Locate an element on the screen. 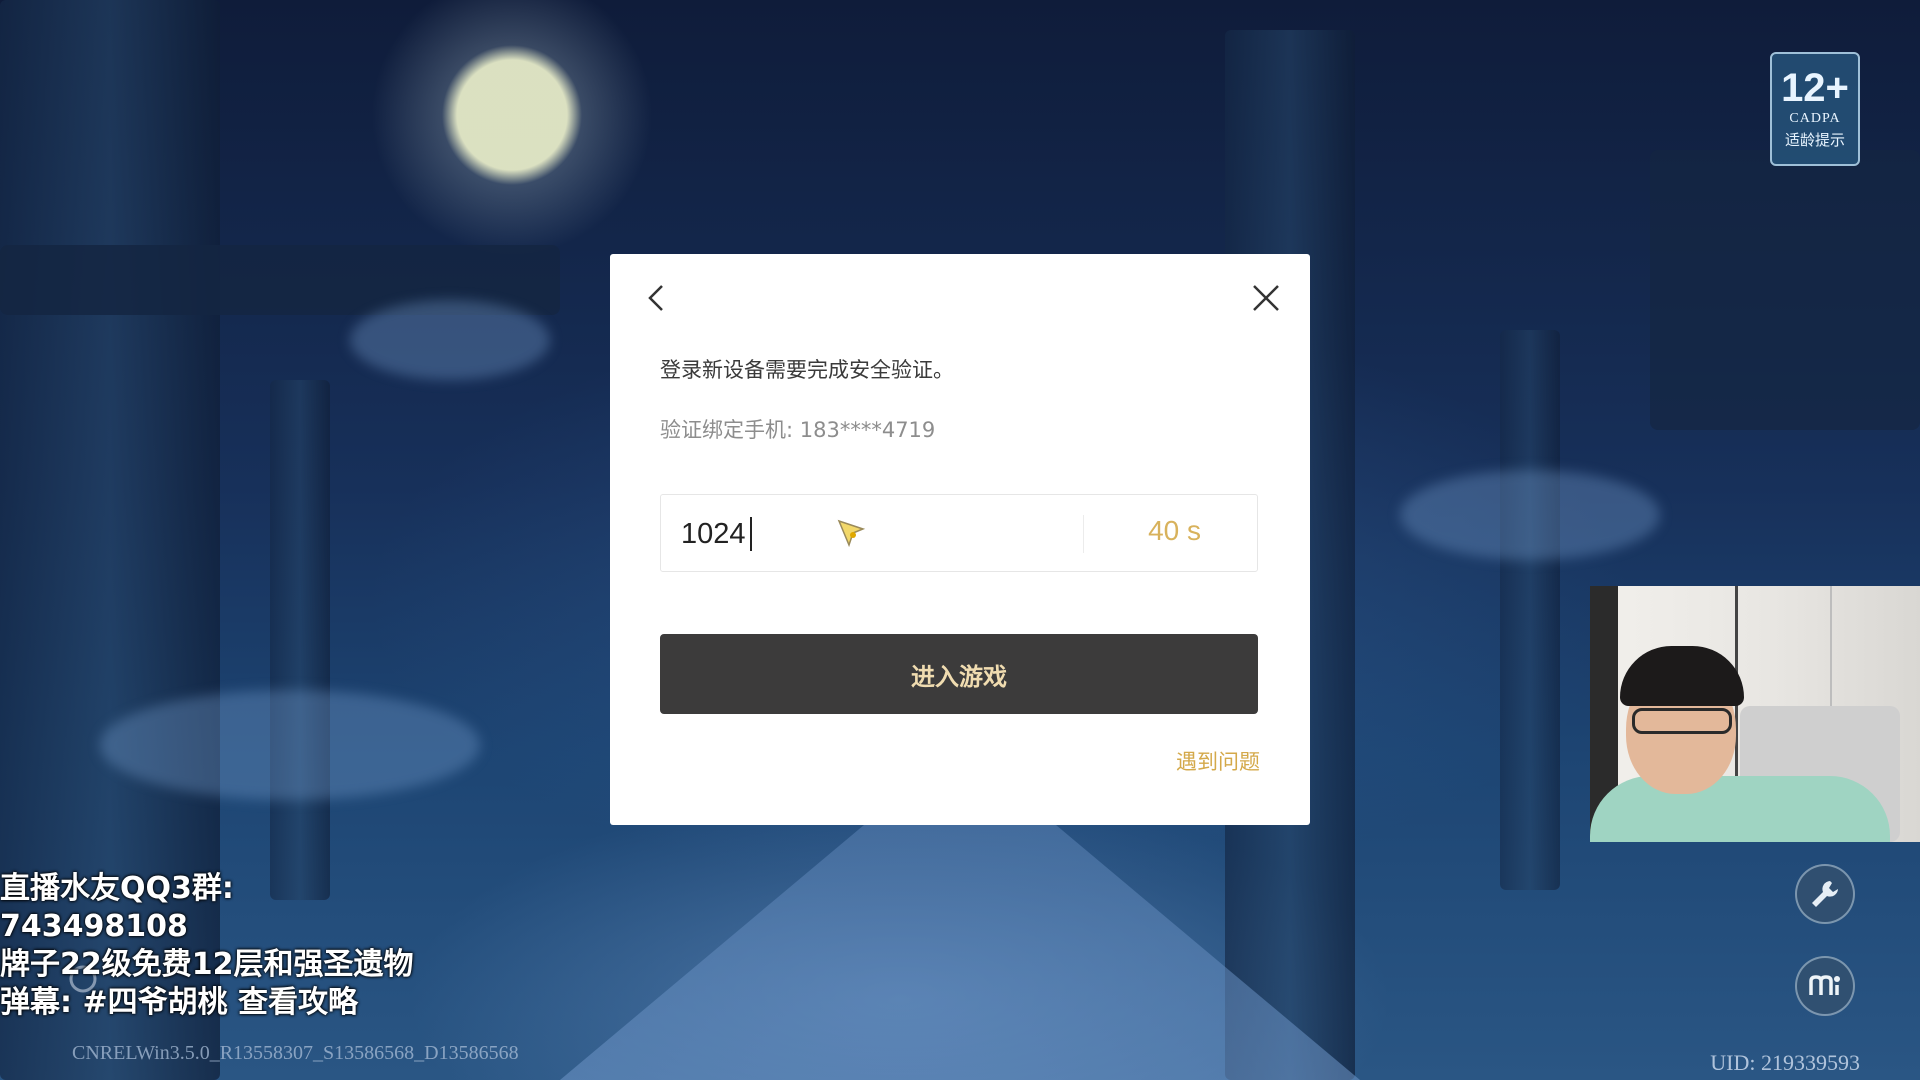  bound-phone-label: 验证绑定手机: 183****4719 is located at coordinates (798, 430).